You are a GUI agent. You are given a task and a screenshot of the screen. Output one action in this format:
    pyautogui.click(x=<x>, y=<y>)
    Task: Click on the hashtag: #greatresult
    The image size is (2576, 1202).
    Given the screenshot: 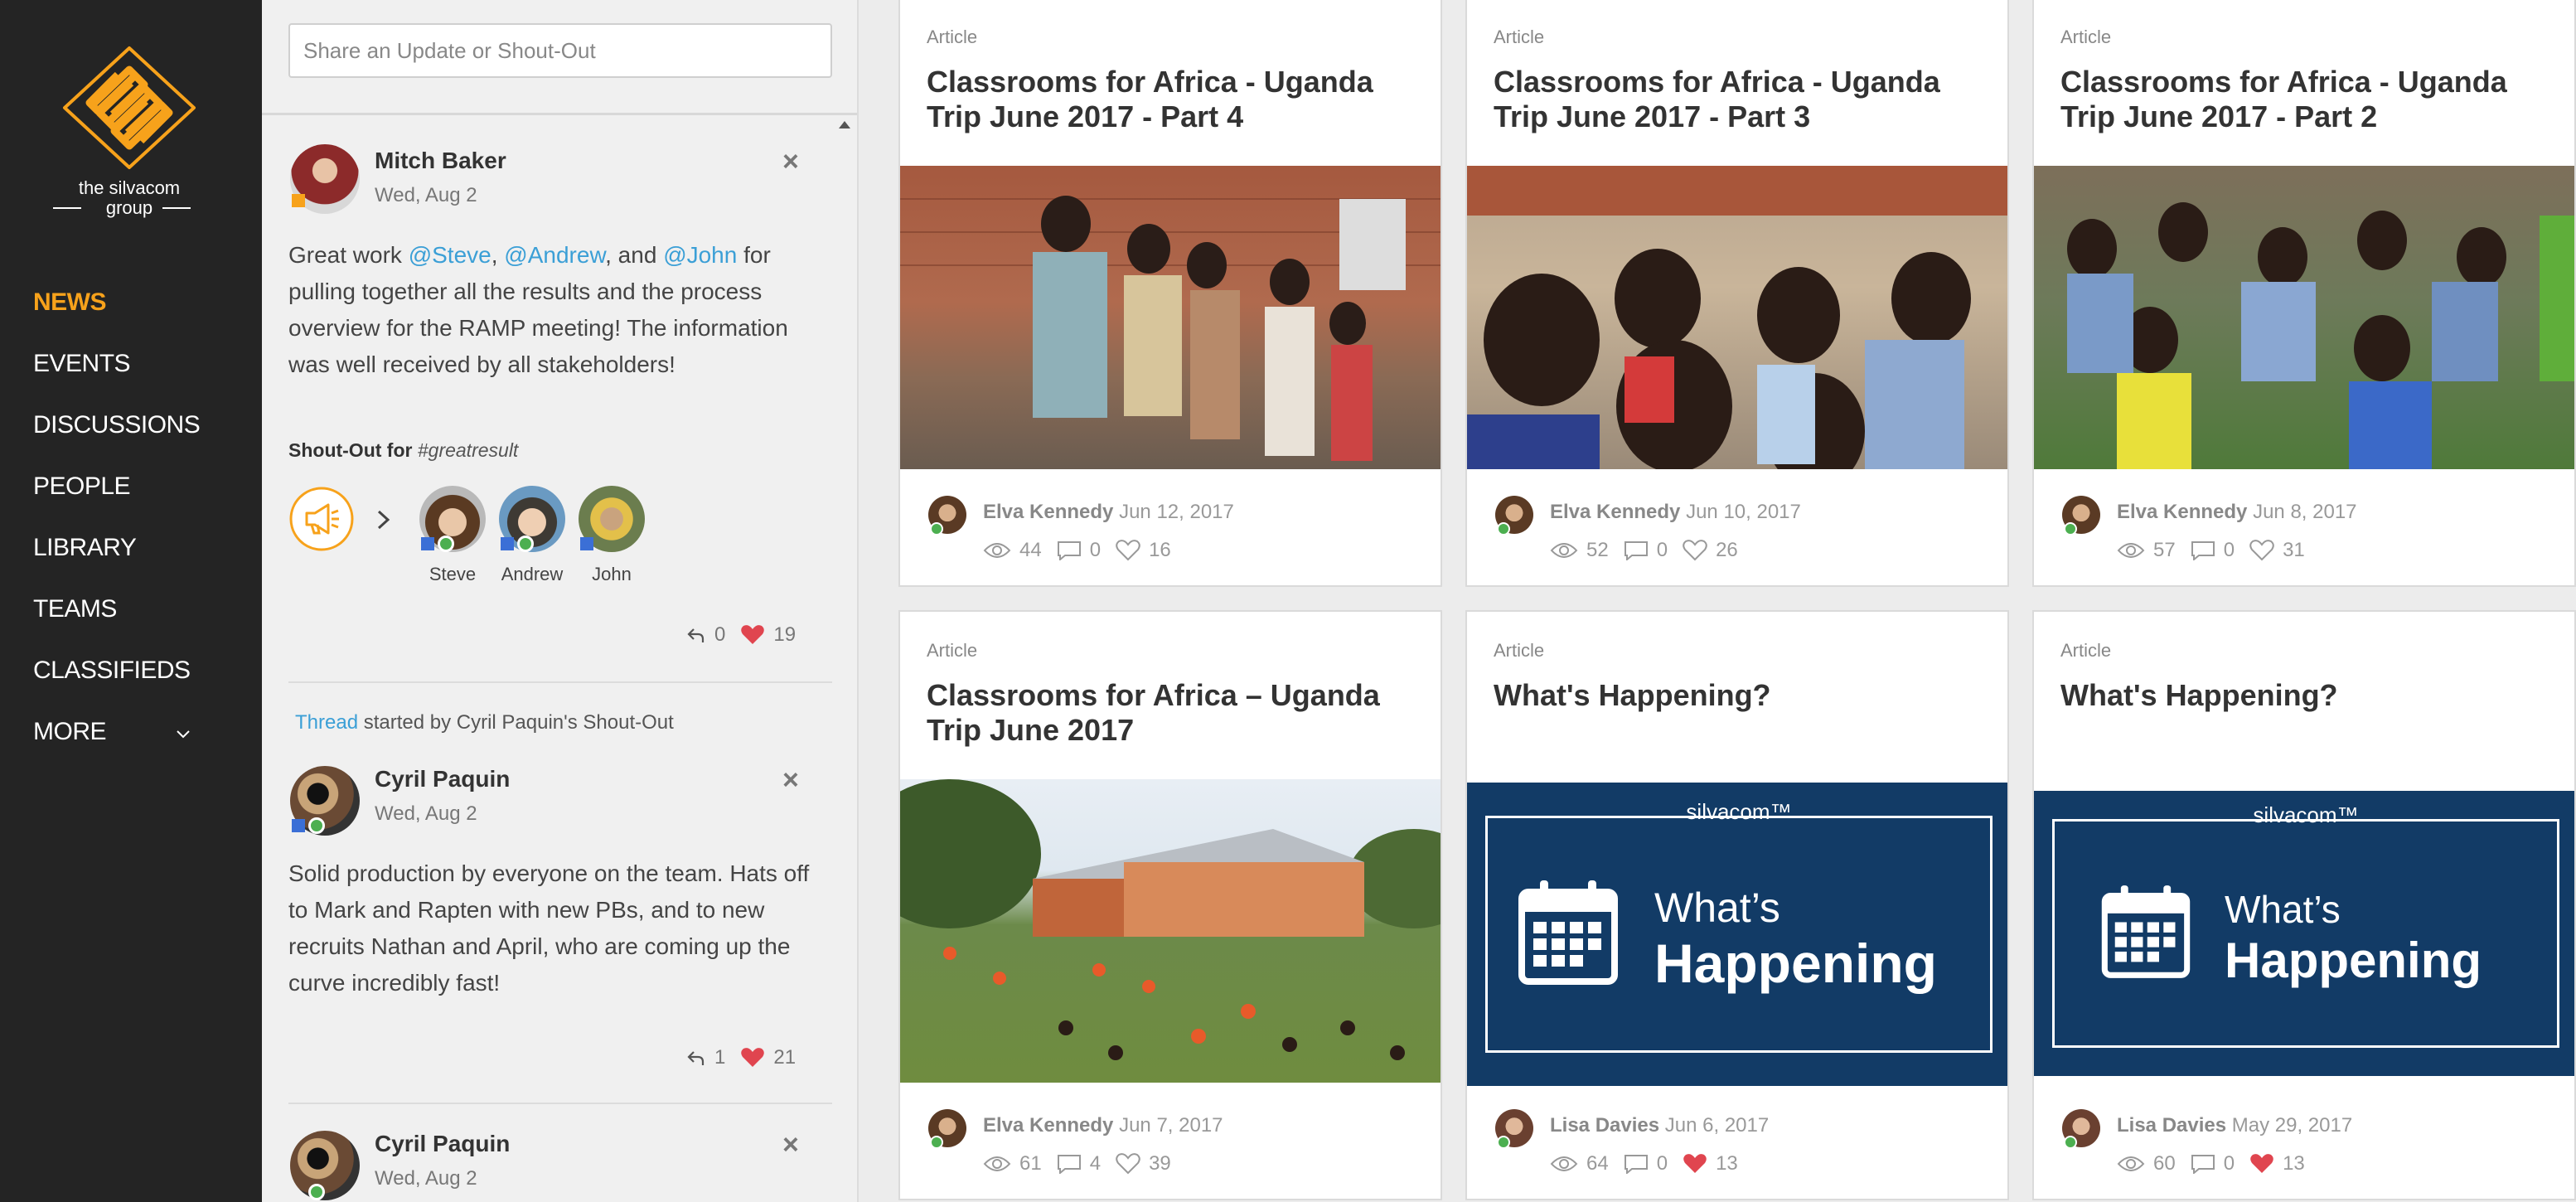 What is the action you would take?
    pyautogui.click(x=468, y=450)
    